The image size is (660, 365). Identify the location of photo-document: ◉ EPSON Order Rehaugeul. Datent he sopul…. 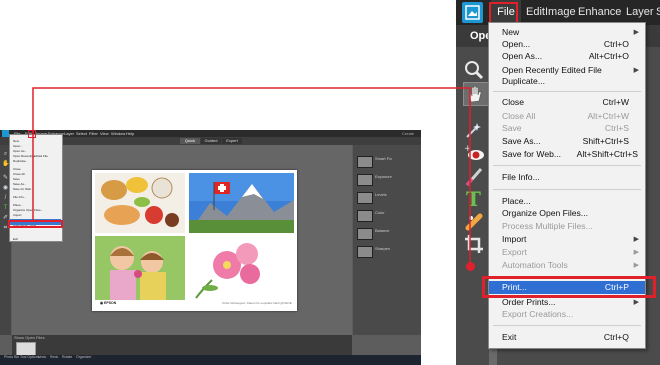
(194, 240).